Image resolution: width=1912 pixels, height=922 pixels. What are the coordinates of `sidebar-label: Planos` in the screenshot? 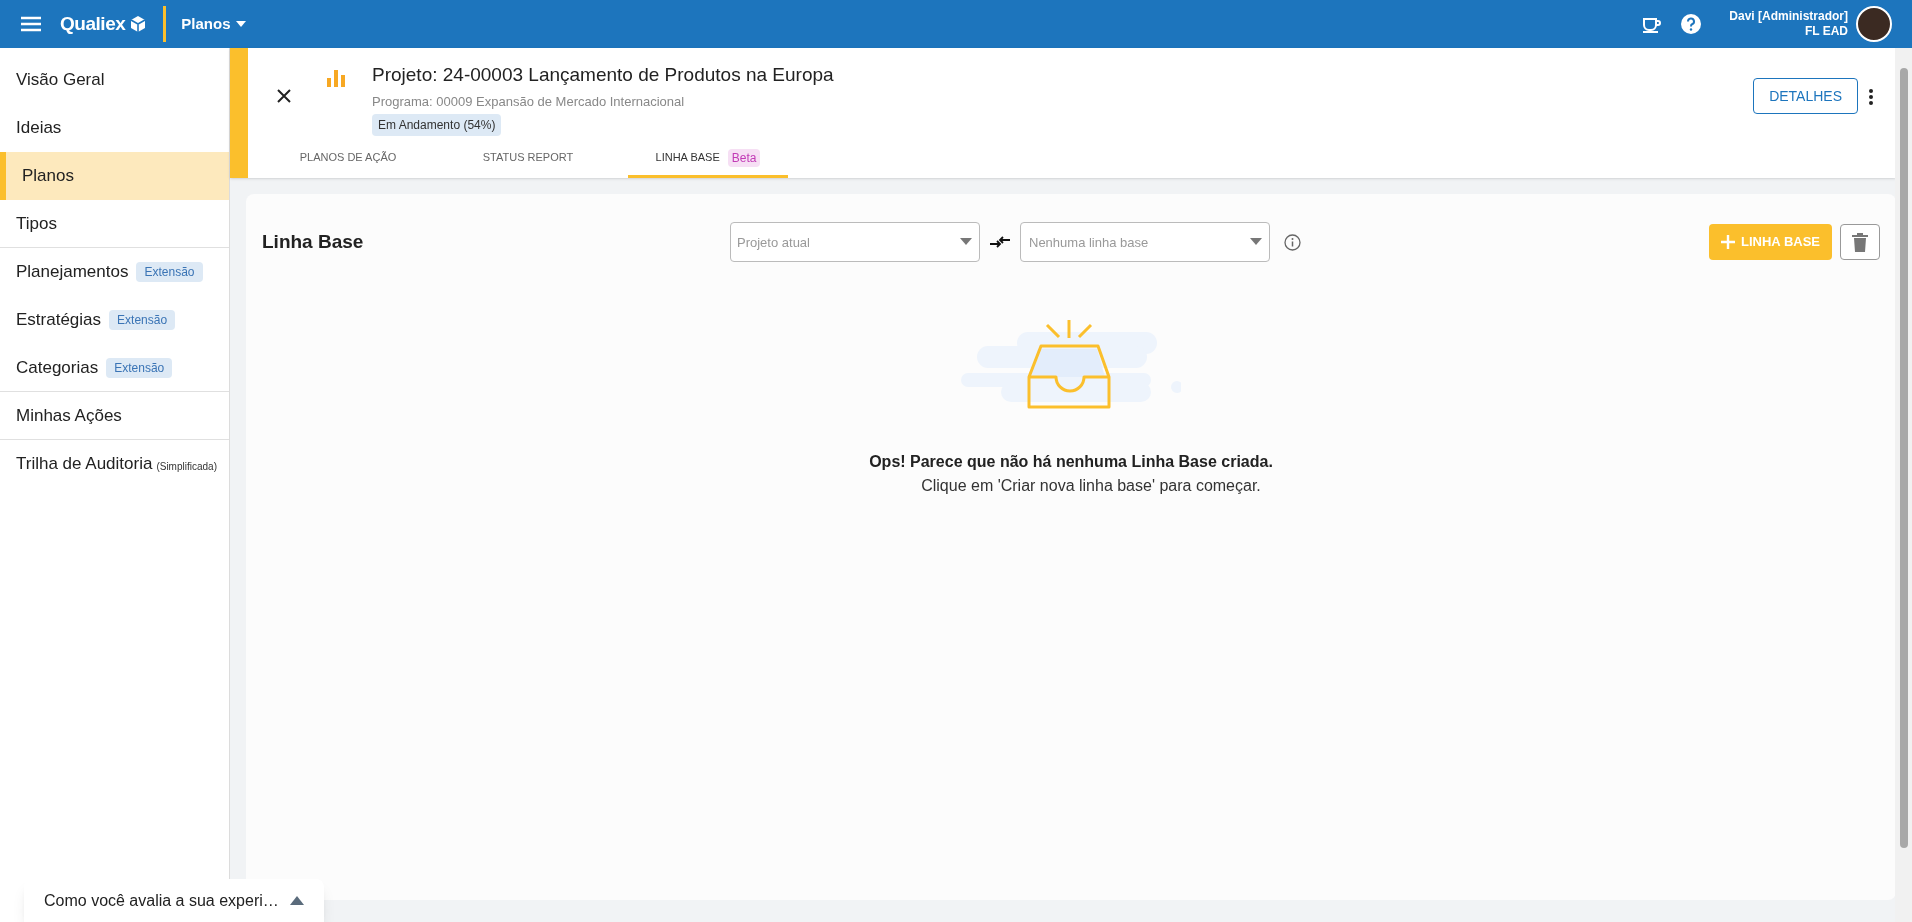 It's located at (48, 176).